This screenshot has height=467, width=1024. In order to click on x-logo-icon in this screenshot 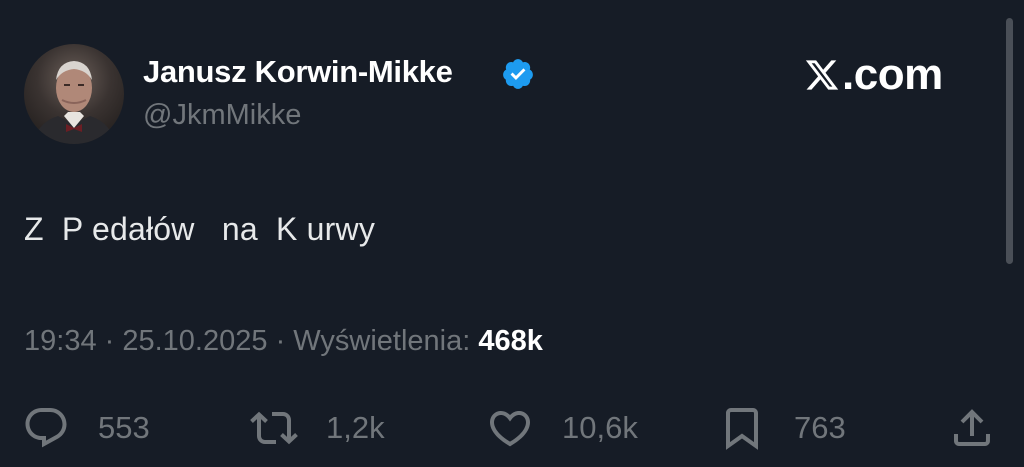, I will do `click(822, 75)`.